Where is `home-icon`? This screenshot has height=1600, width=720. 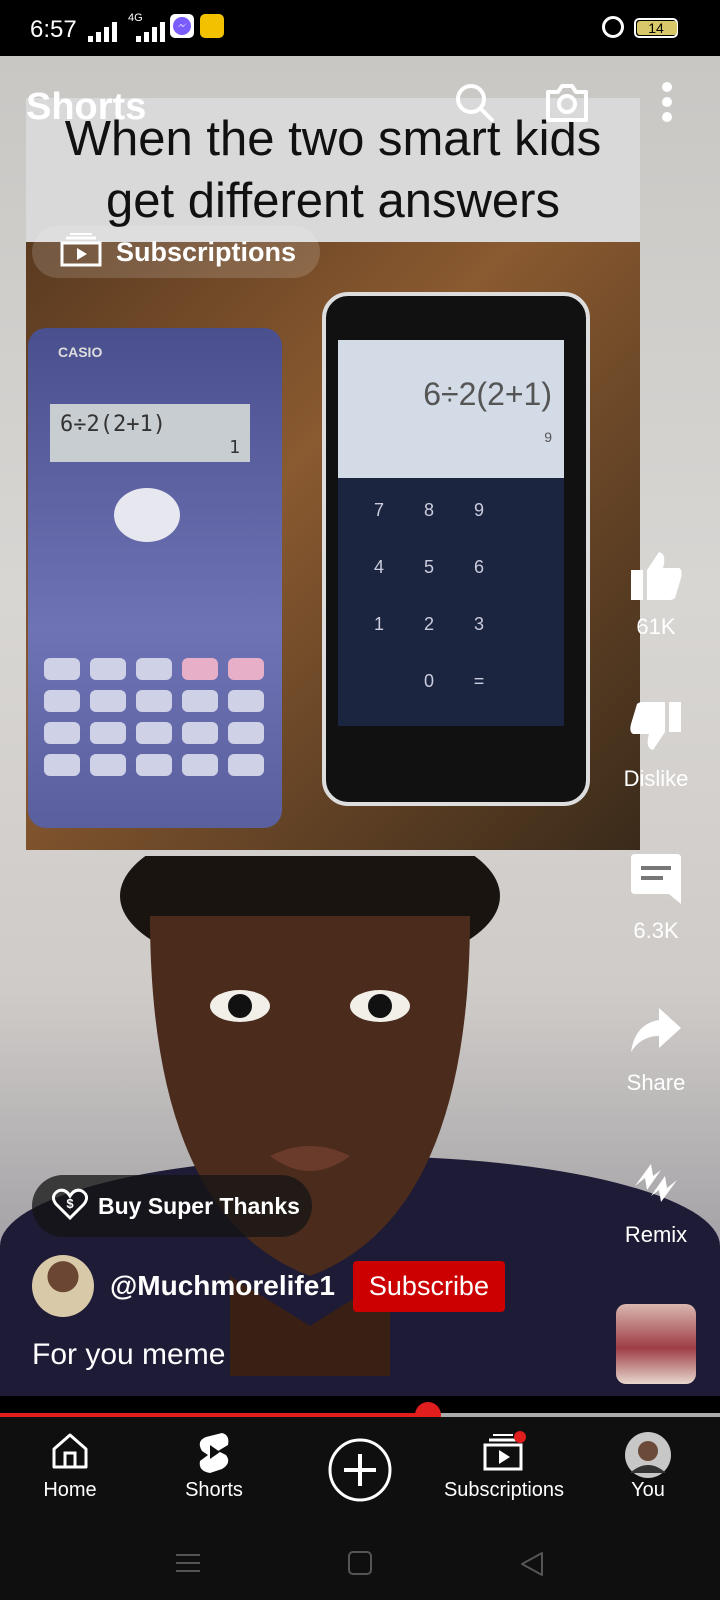 home-icon is located at coordinates (70, 1453).